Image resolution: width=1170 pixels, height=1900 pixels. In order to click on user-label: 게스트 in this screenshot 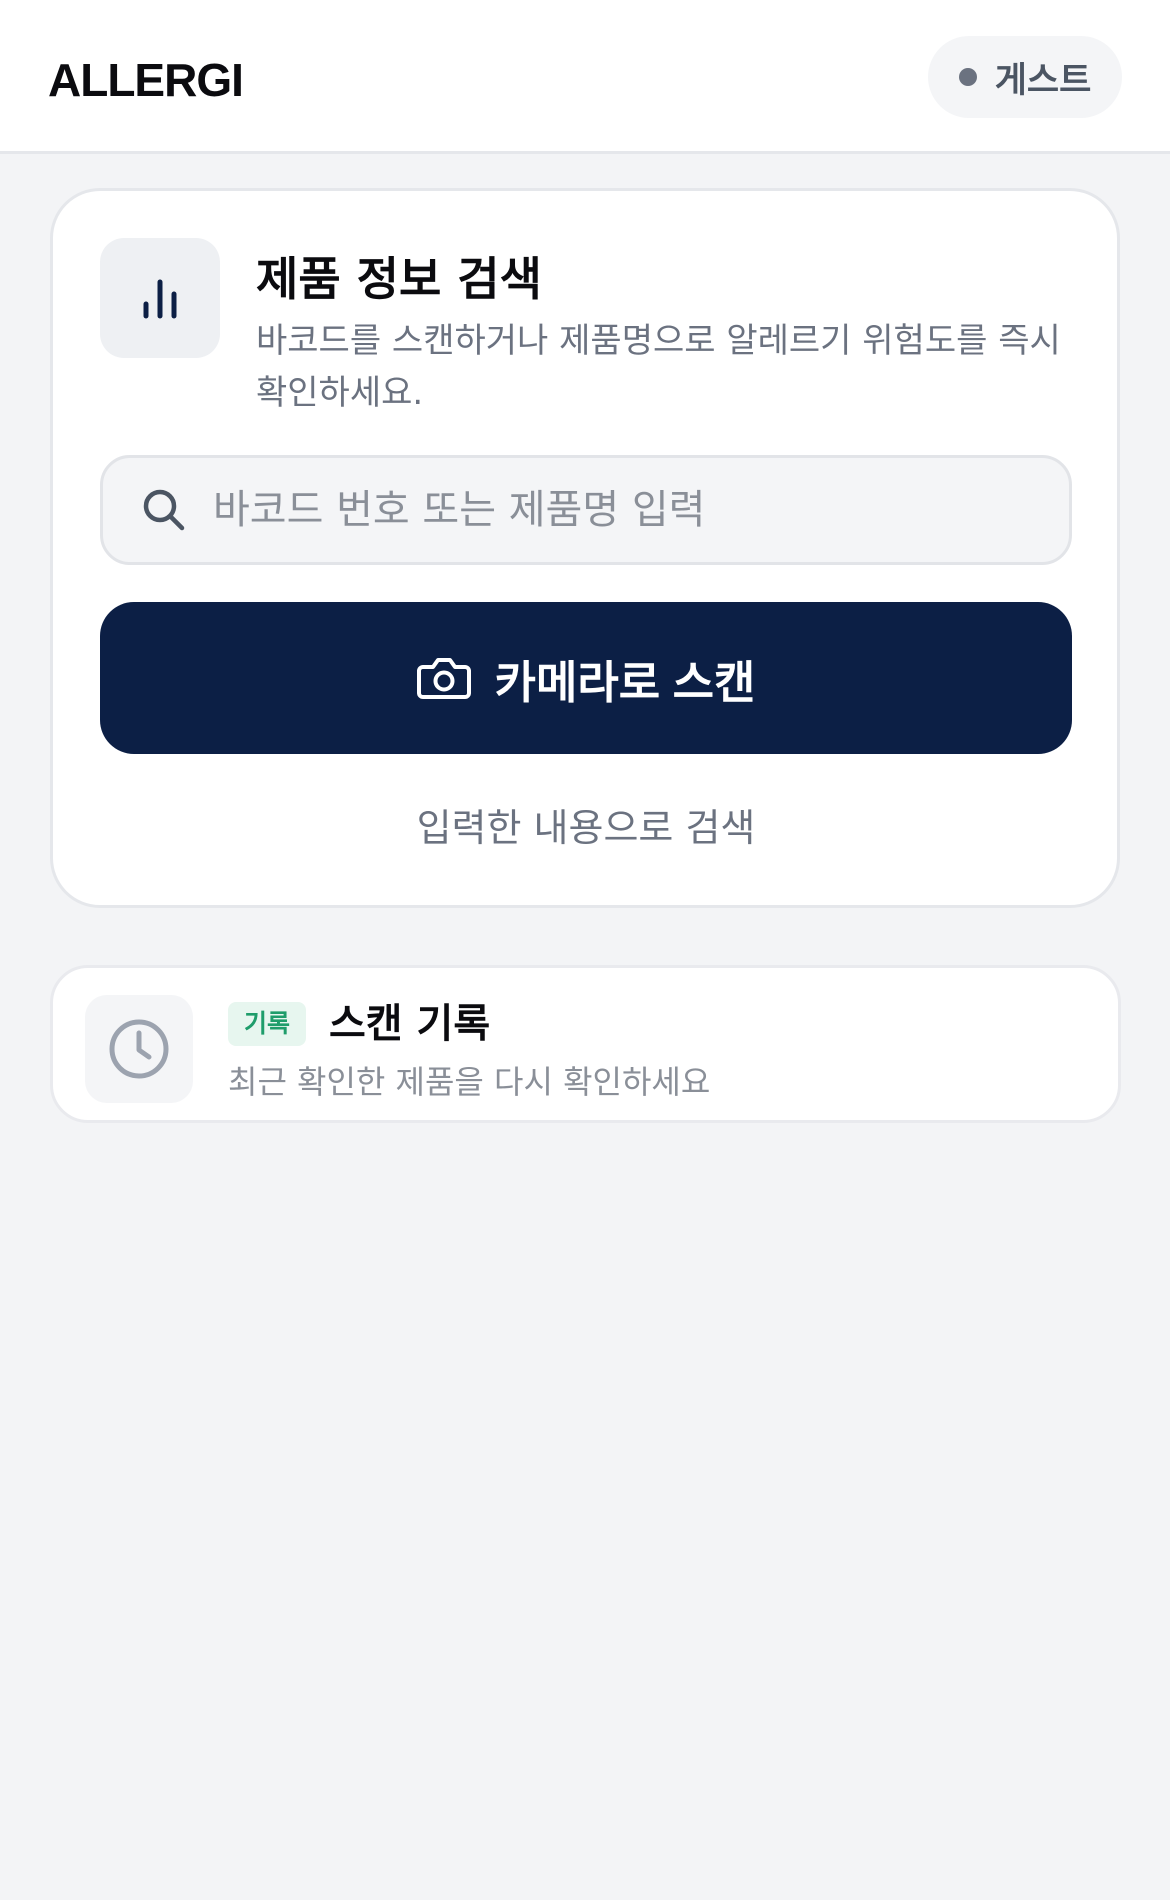, I will do `click(1043, 80)`.